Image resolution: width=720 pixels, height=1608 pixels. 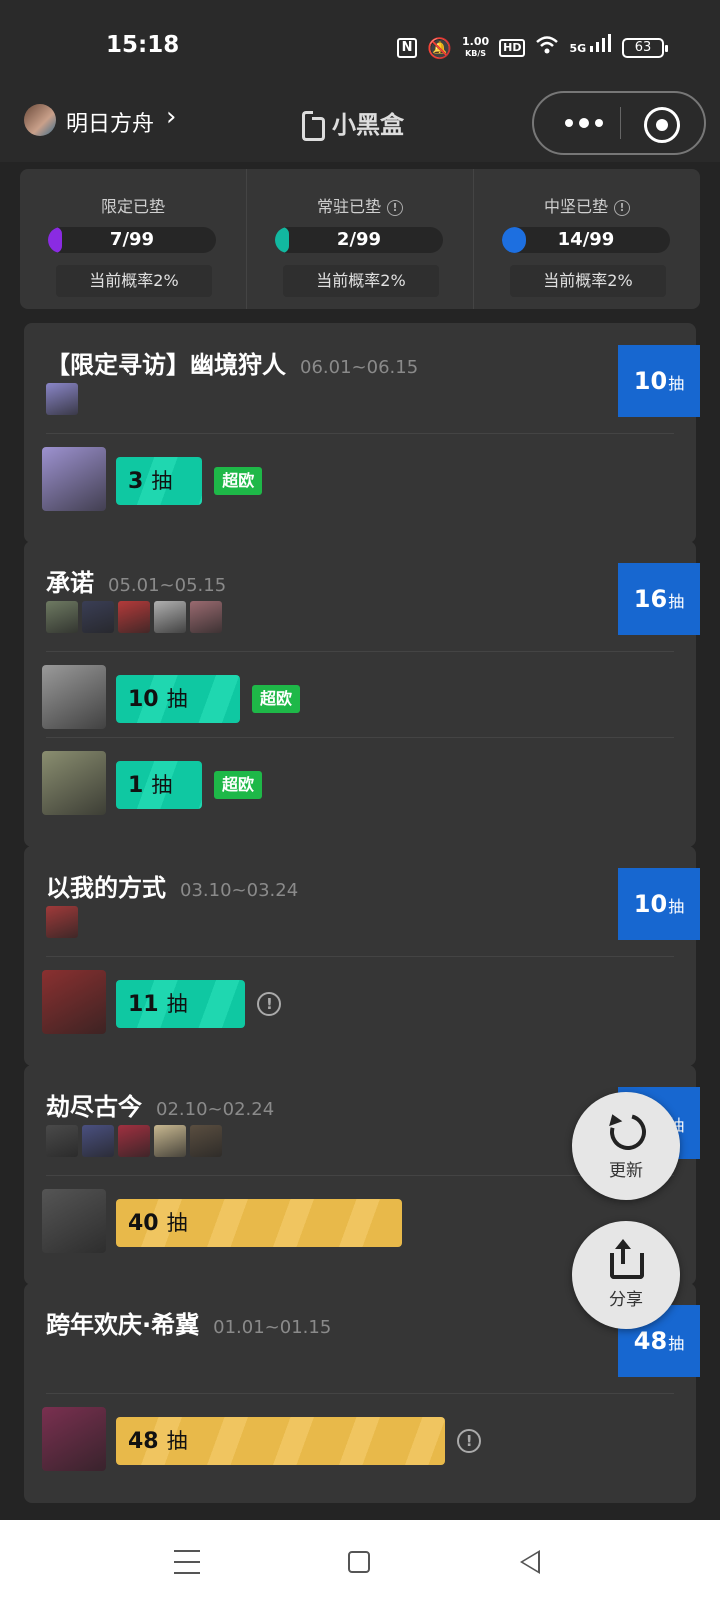 What do you see at coordinates (40, 120) in the screenshot?
I see `game-avatar` at bounding box center [40, 120].